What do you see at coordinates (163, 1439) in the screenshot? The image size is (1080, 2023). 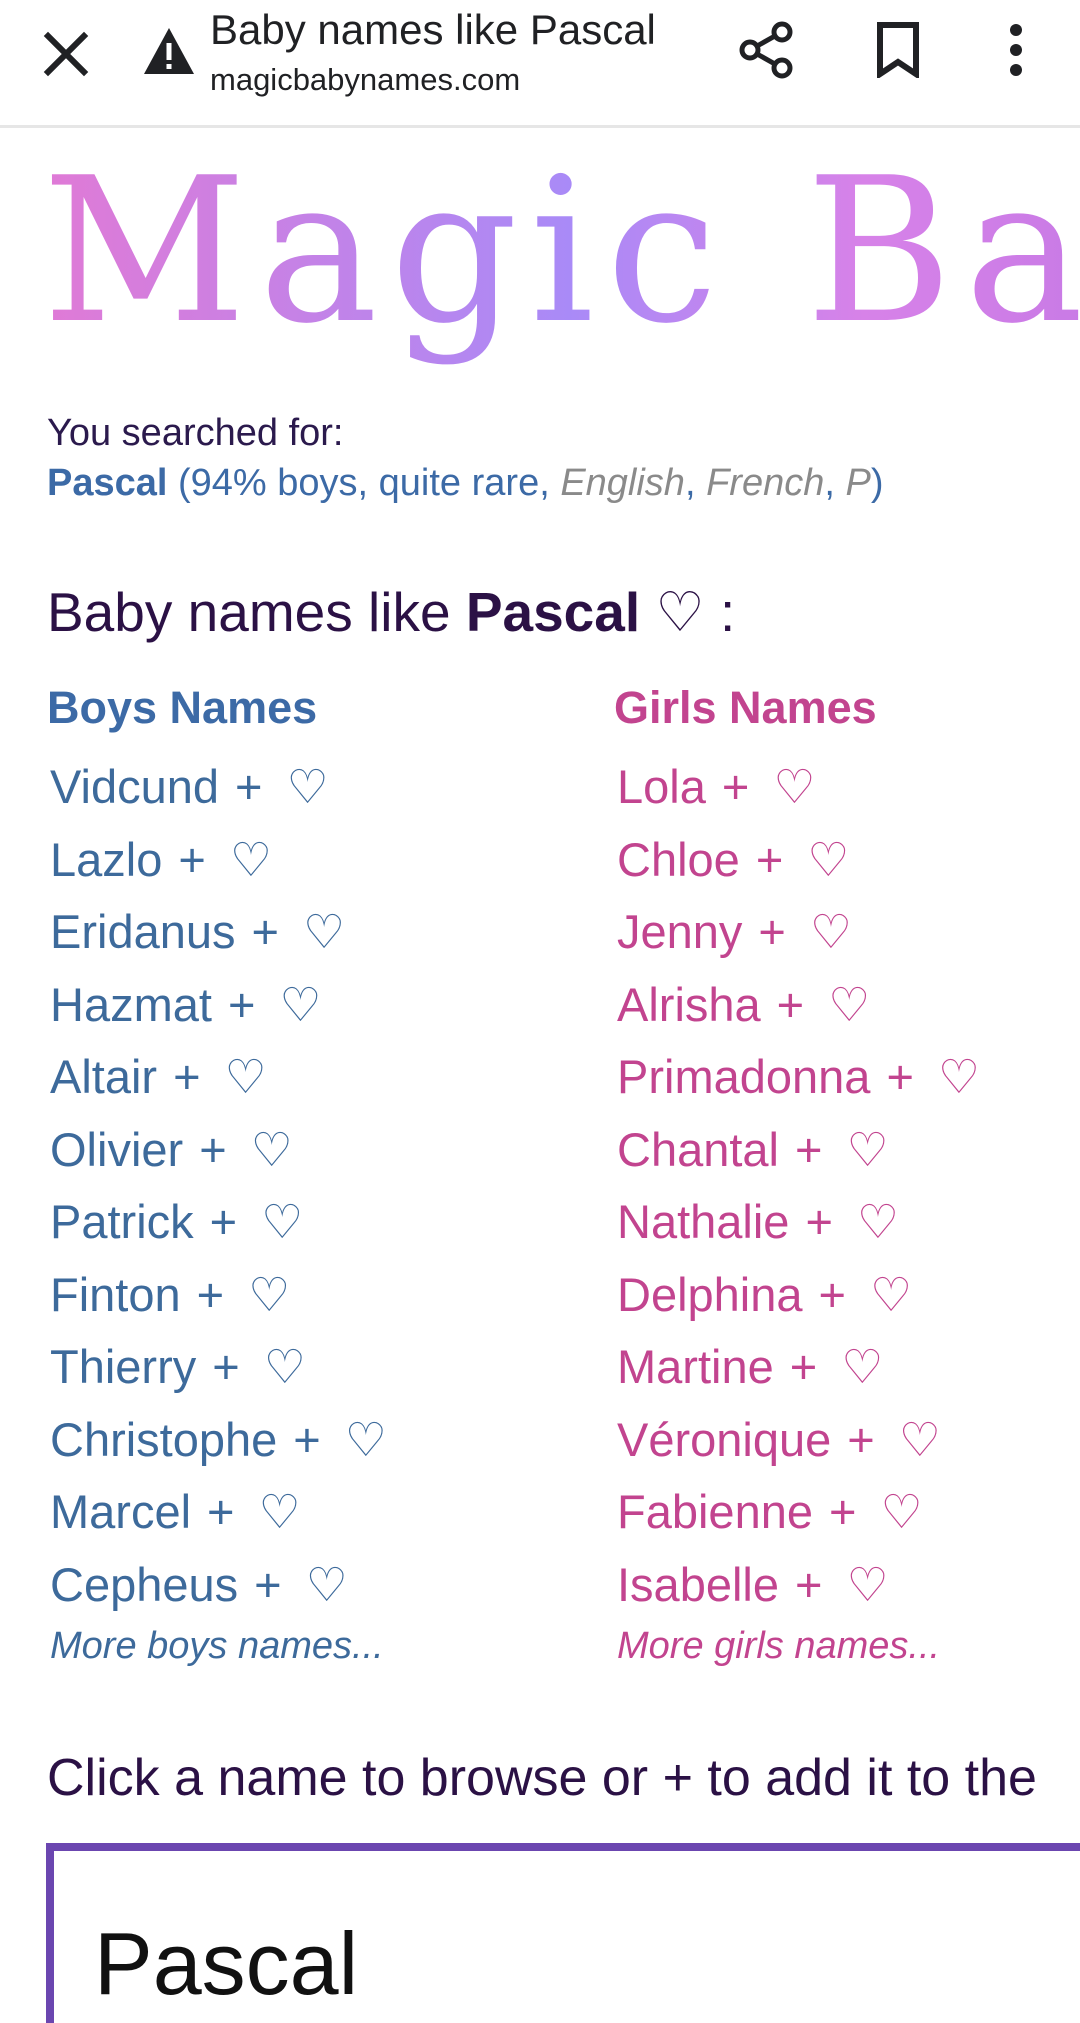 I see `name-link: Christophe` at bounding box center [163, 1439].